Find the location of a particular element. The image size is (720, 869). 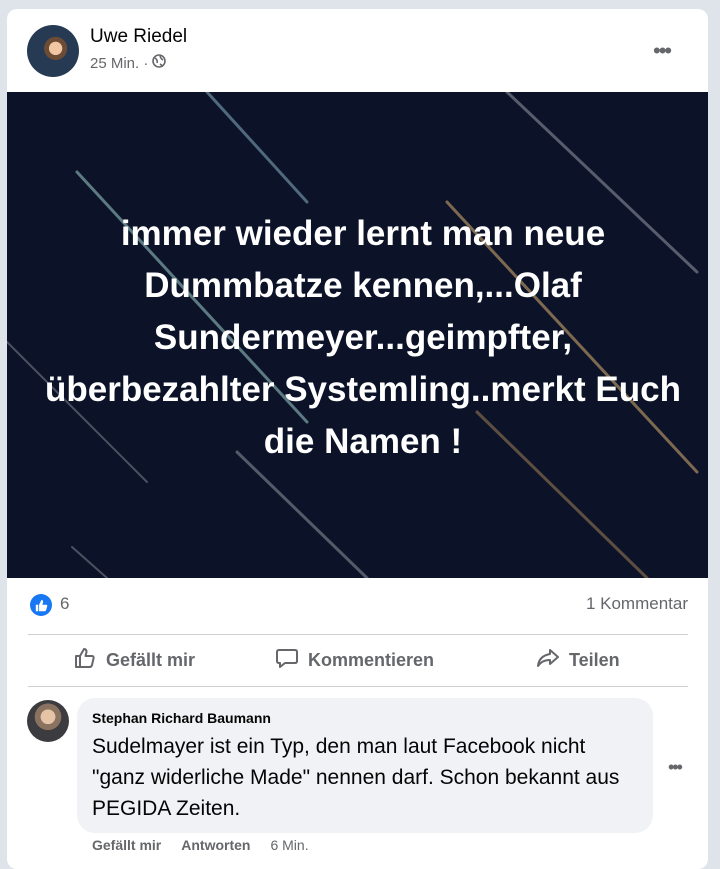

share-button: Teilen is located at coordinates (578, 660).